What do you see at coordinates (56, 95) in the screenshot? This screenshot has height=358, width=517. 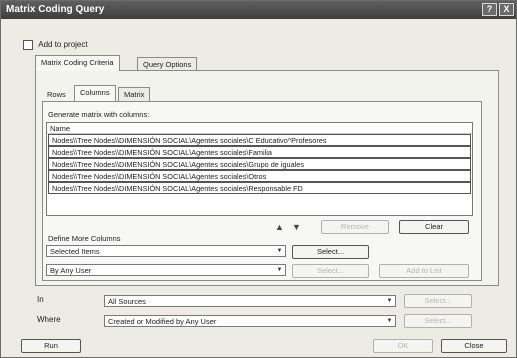 I see `subtab-rows: Rows` at bounding box center [56, 95].